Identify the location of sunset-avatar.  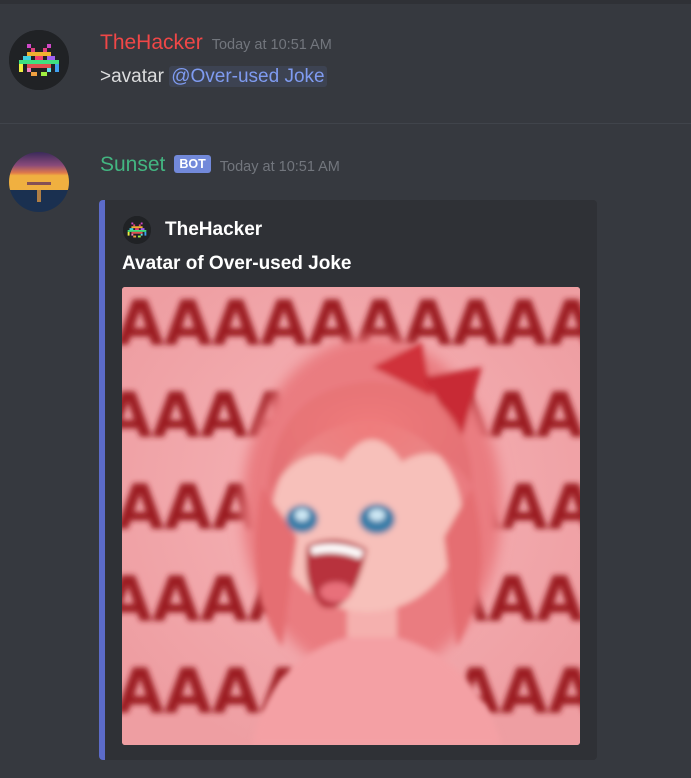
(39, 182).